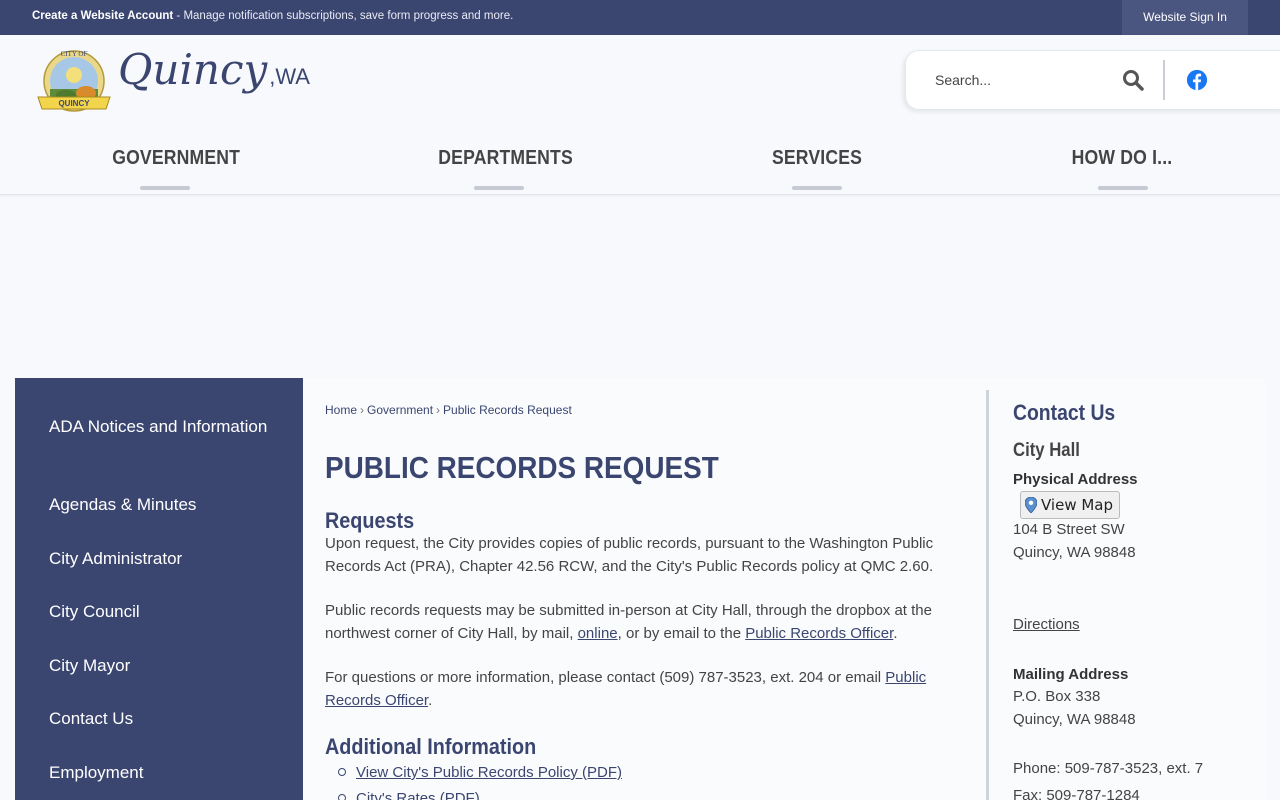 This screenshot has height=800, width=1280. I want to click on breadcrumb: Home › Government › Public Records Request, so click(448, 410).